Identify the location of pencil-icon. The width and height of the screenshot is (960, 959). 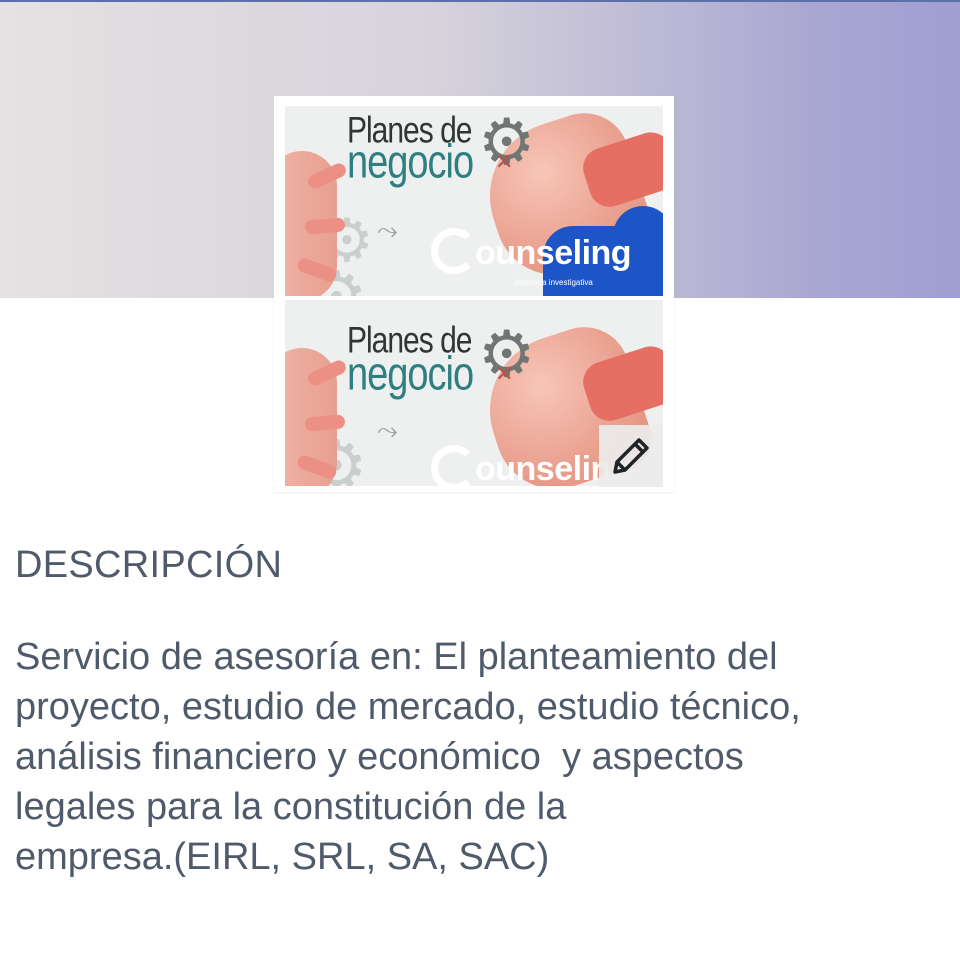
(631, 456).